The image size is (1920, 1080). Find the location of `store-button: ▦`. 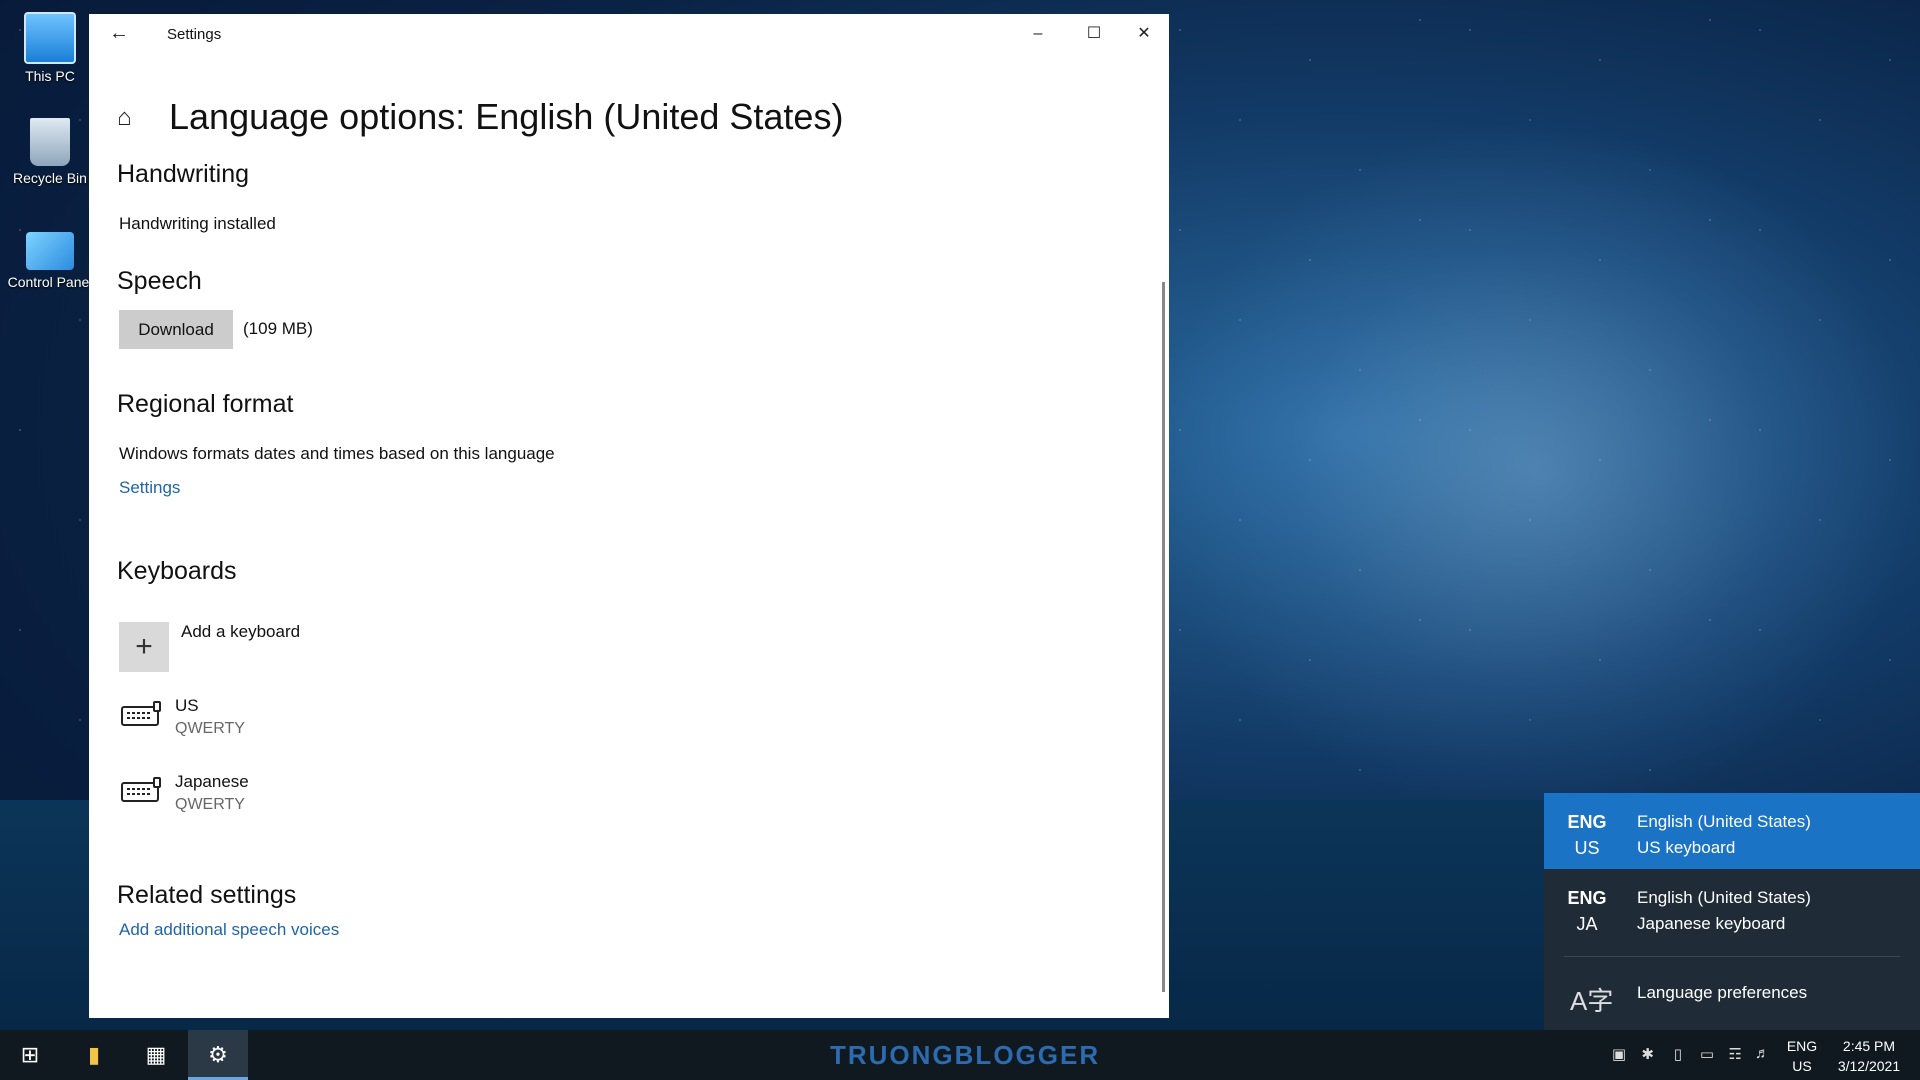

store-button: ▦ is located at coordinates (156, 1055).